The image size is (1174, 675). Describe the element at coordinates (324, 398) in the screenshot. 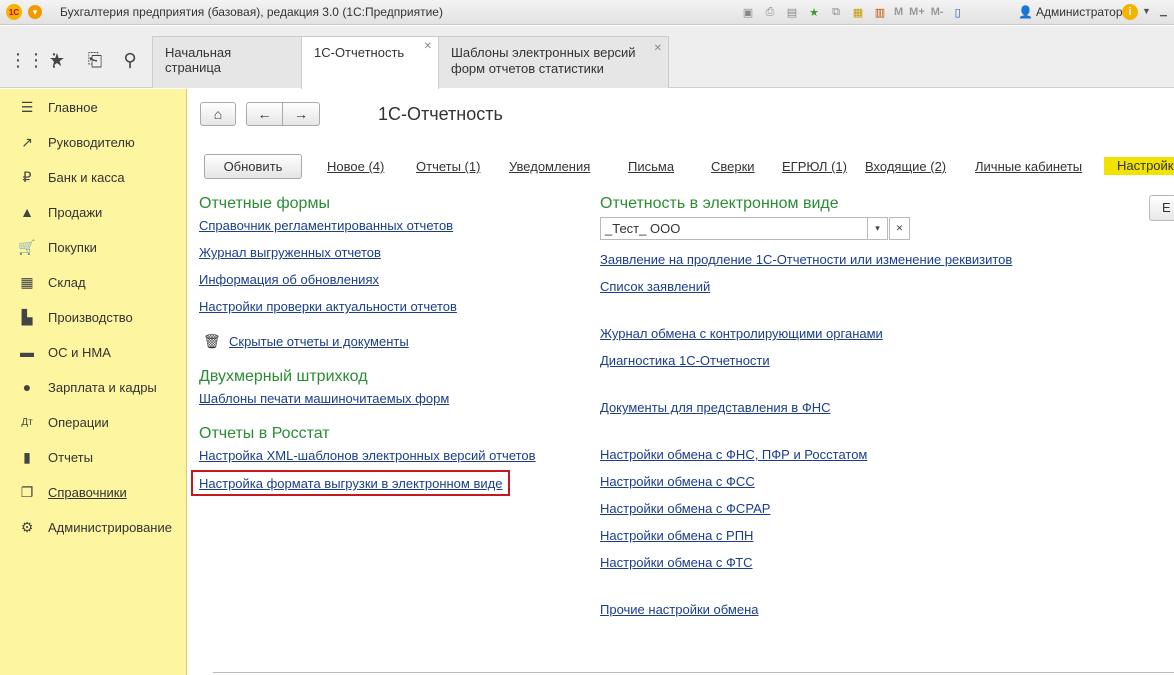

I see `print-templates-link: Шаблоны печати машиночитаемых форм` at that location.